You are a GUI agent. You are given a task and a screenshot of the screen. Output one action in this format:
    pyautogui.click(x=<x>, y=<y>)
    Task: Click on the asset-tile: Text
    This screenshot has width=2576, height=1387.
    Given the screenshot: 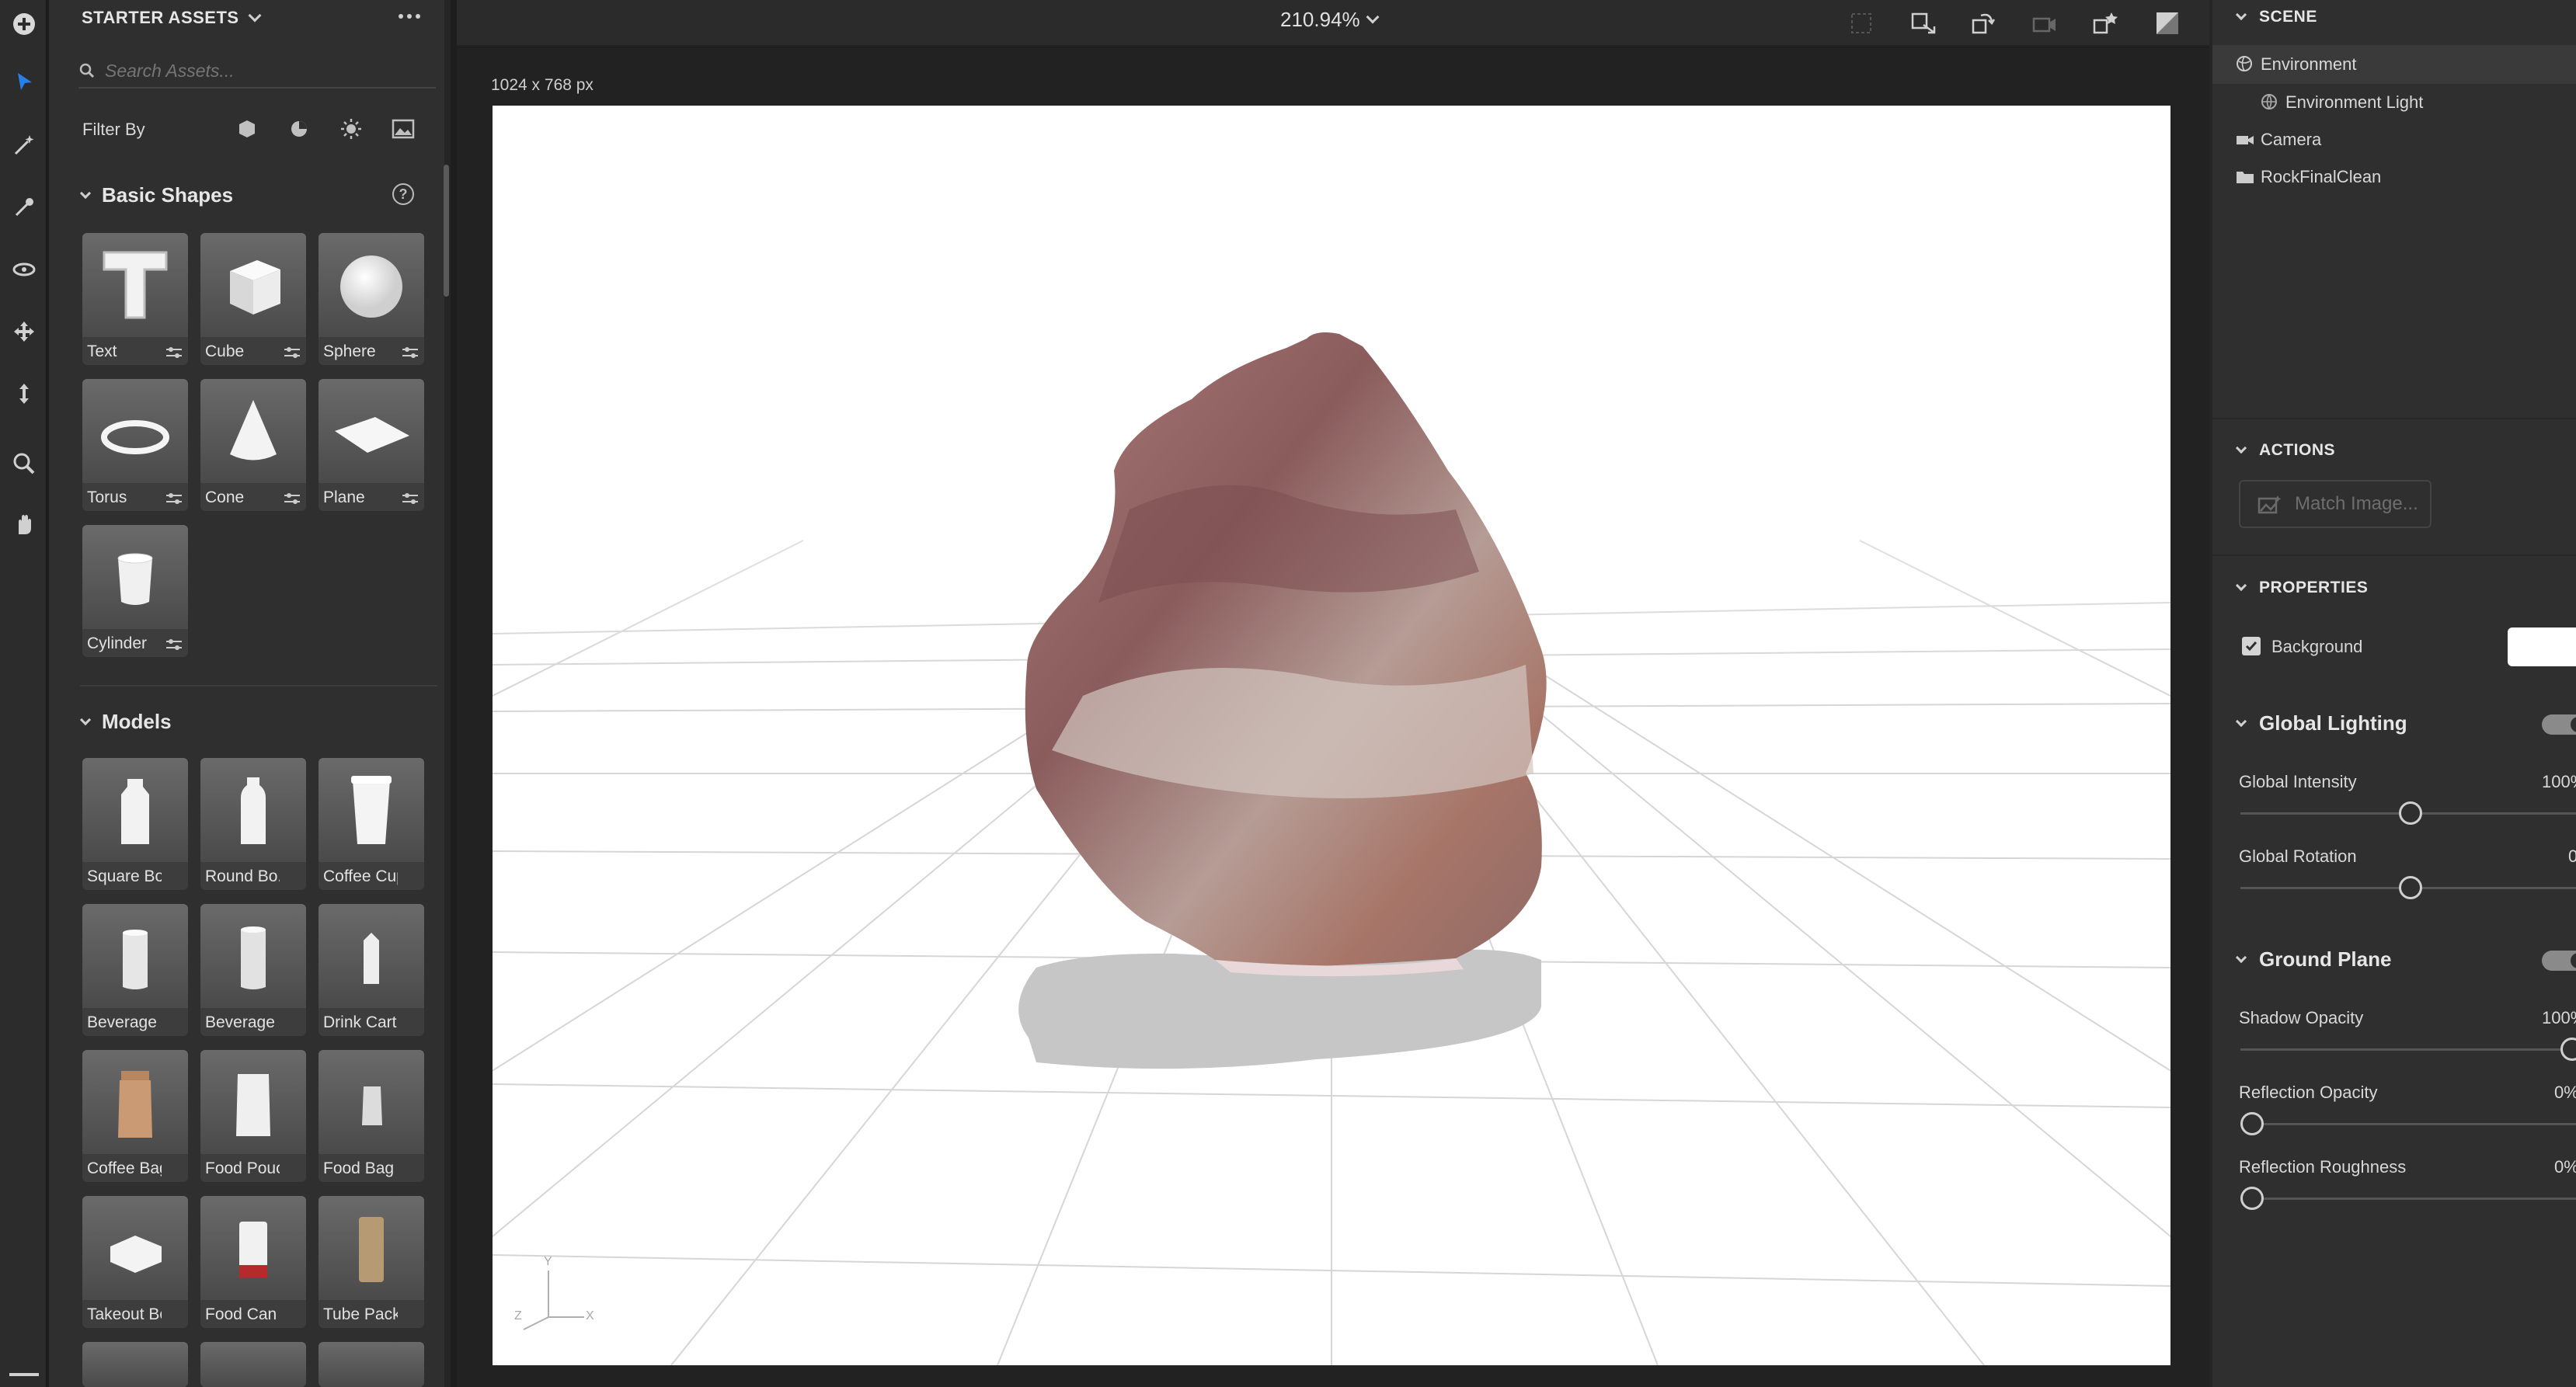 What is the action you would take?
    pyautogui.click(x=135, y=299)
    